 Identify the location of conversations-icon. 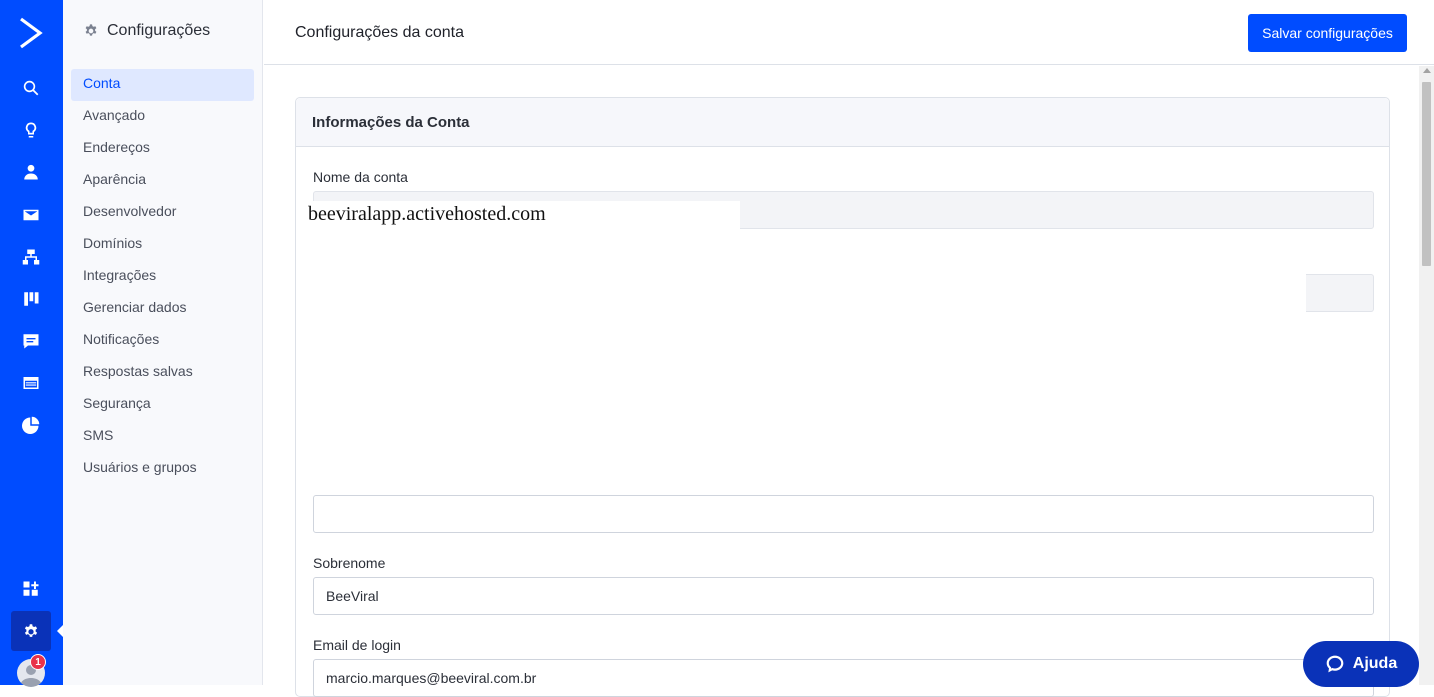
(31, 341).